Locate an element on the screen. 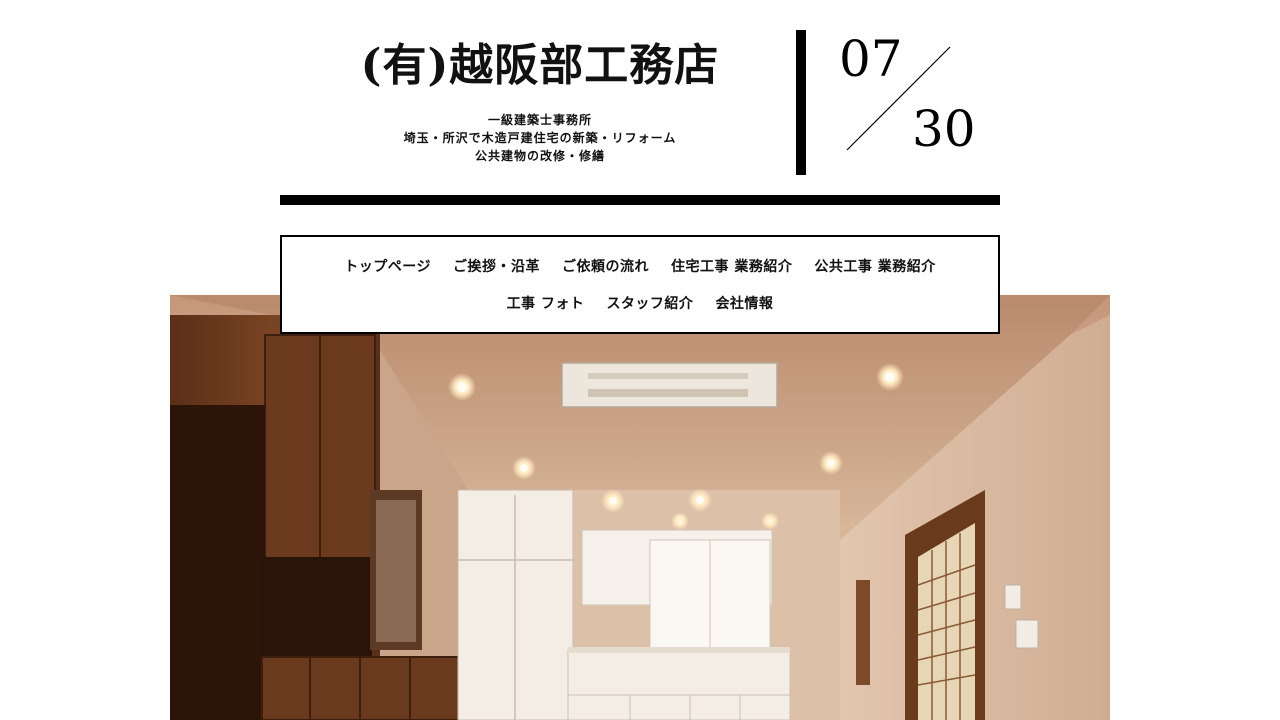 This screenshot has width=1280, height=720. nav-item-company-info: 会社情報 is located at coordinates (744, 304).